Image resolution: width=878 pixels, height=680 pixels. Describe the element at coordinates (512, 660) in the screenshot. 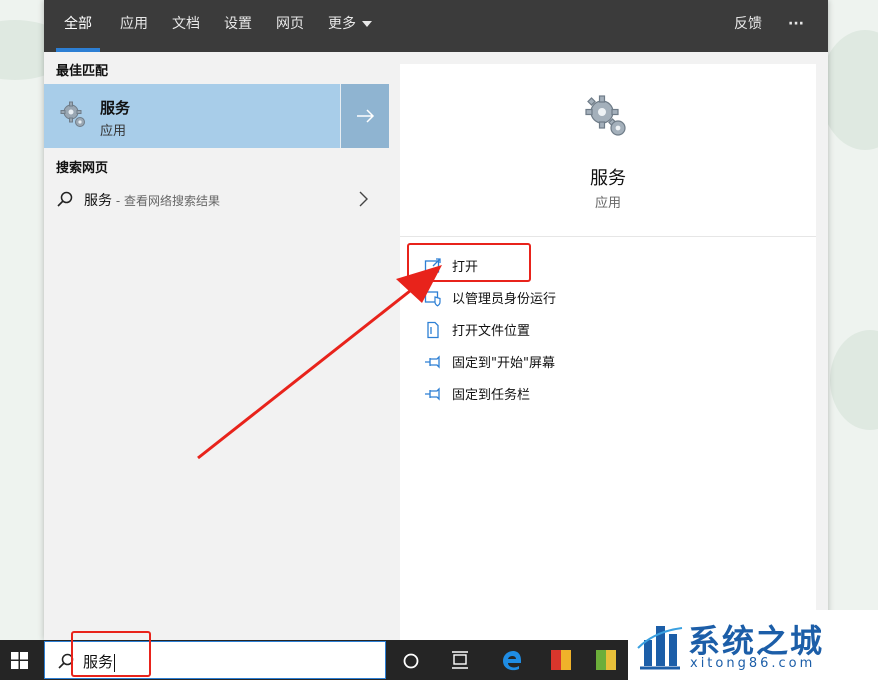

I see `edge-browser-icon` at that location.